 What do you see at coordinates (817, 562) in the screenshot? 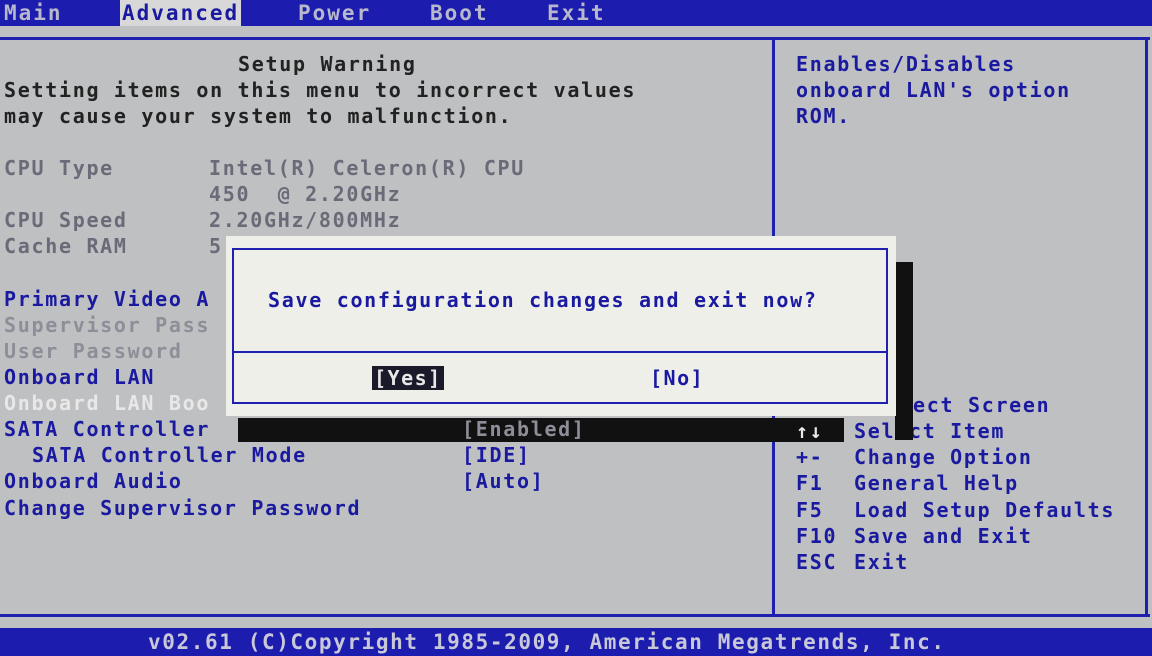
I see `key-esc: ESC` at bounding box center [817, 562].